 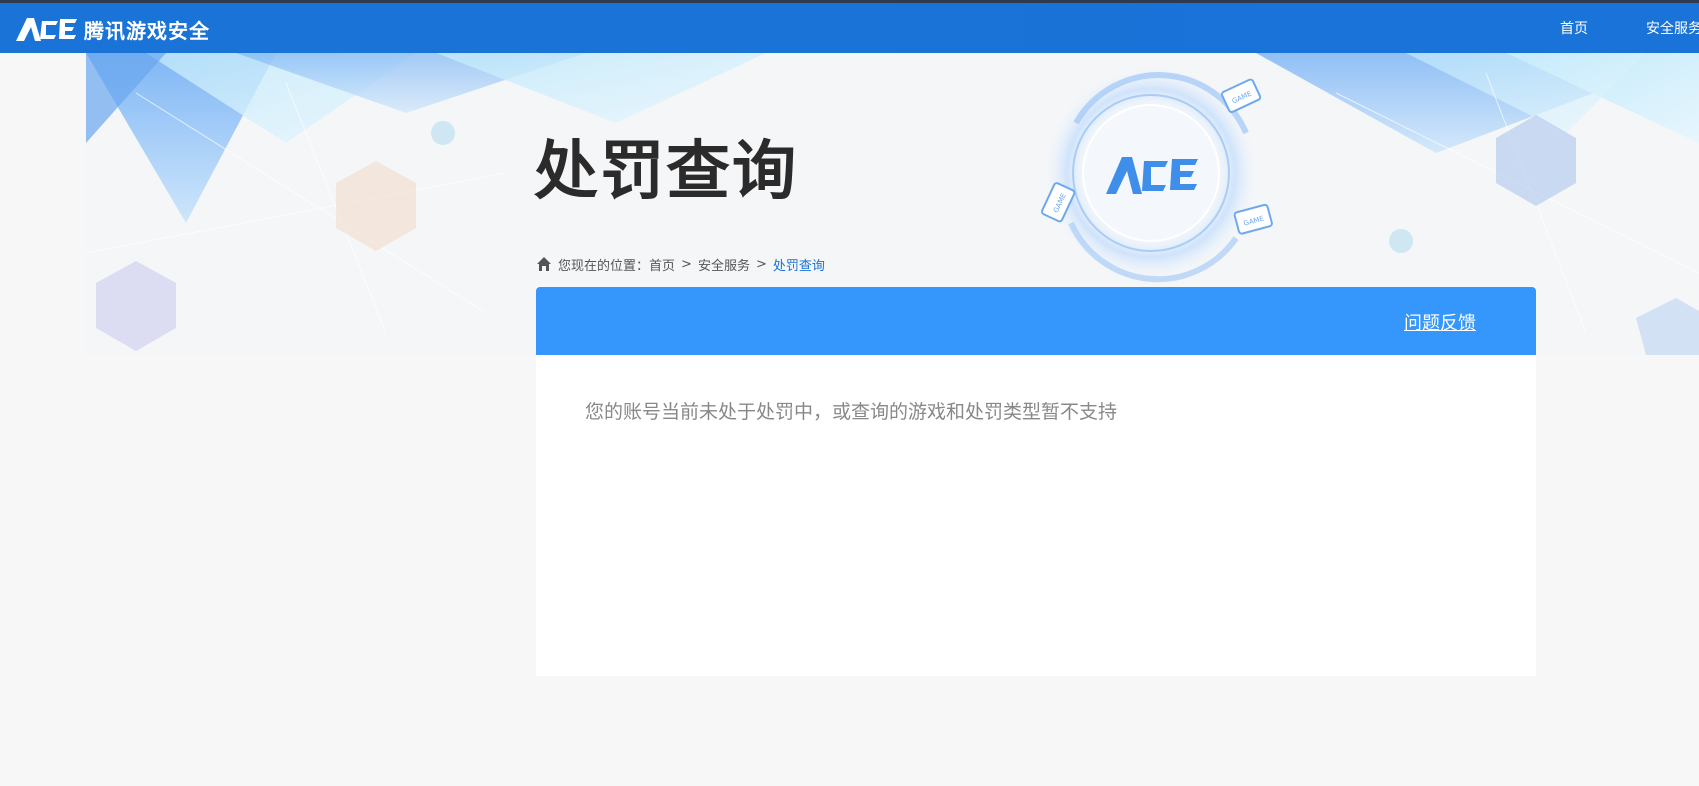 I want to click on breadcrumb-home-link: 首页, so click(x=662, y=264).